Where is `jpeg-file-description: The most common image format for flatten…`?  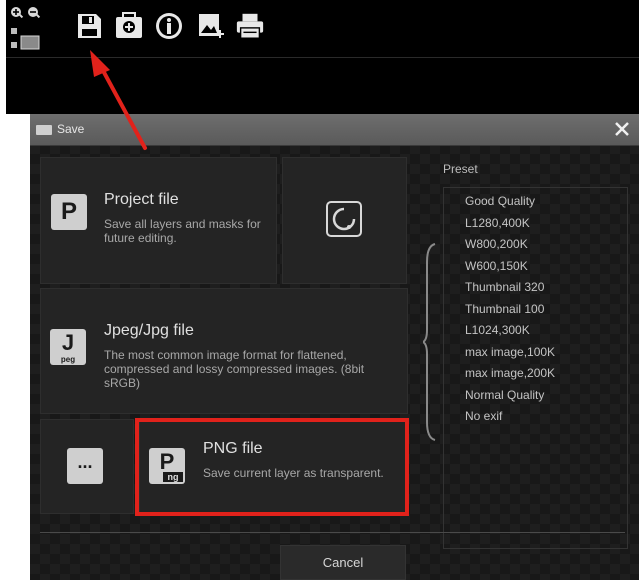
jpeg-file-description: The most common image format for flatten… is located at coordinates (234, 369).